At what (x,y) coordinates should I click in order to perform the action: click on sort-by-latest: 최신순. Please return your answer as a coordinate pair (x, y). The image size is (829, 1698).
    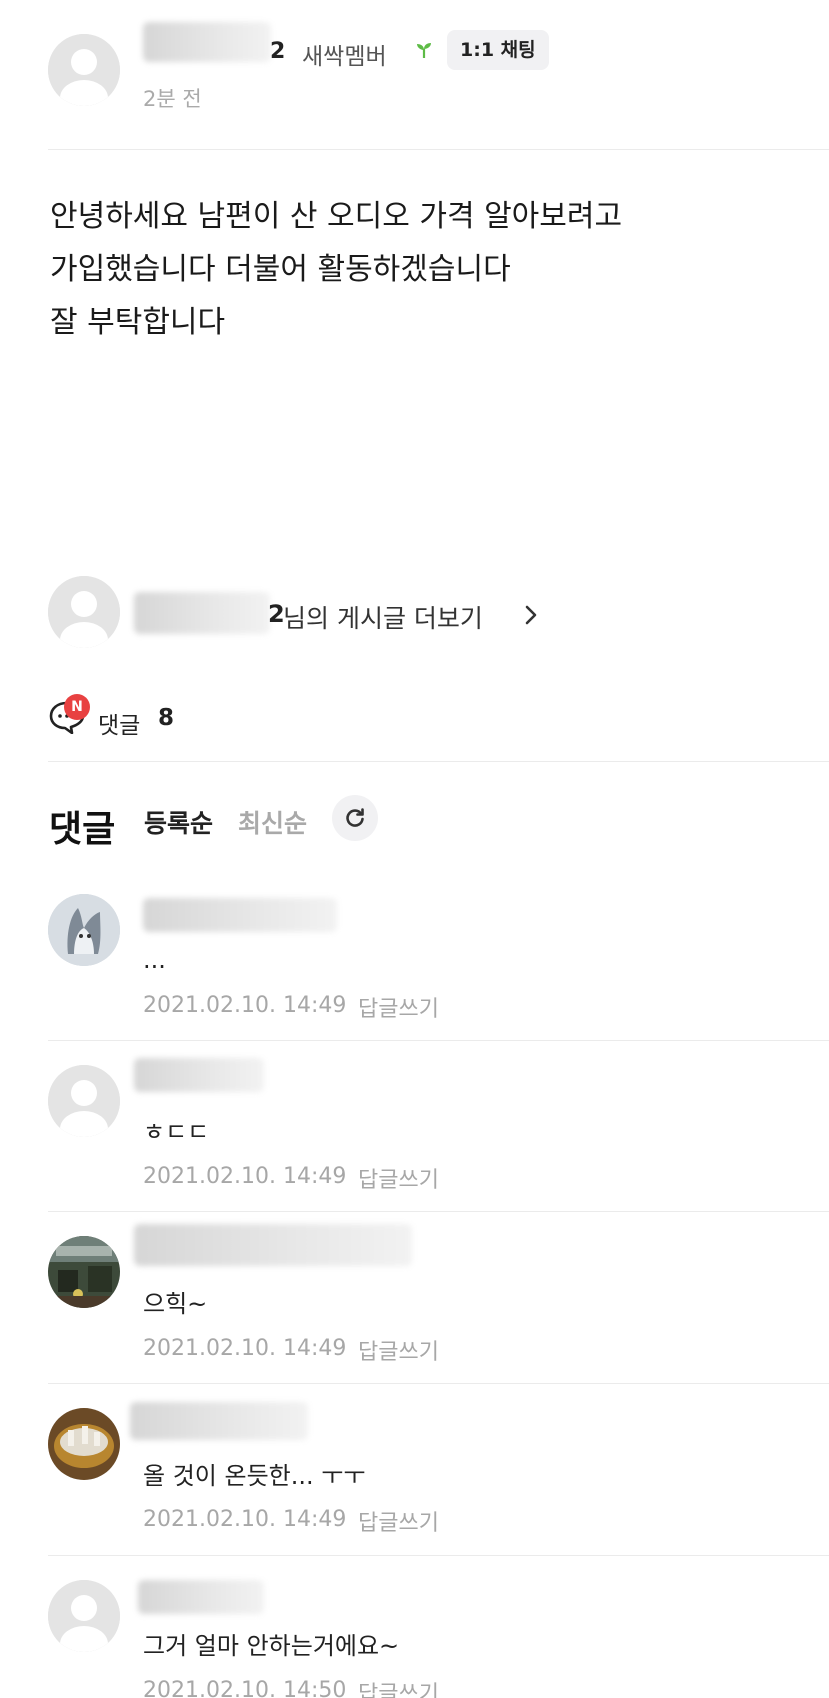
    Looking at the image, I should click on (272, 822).